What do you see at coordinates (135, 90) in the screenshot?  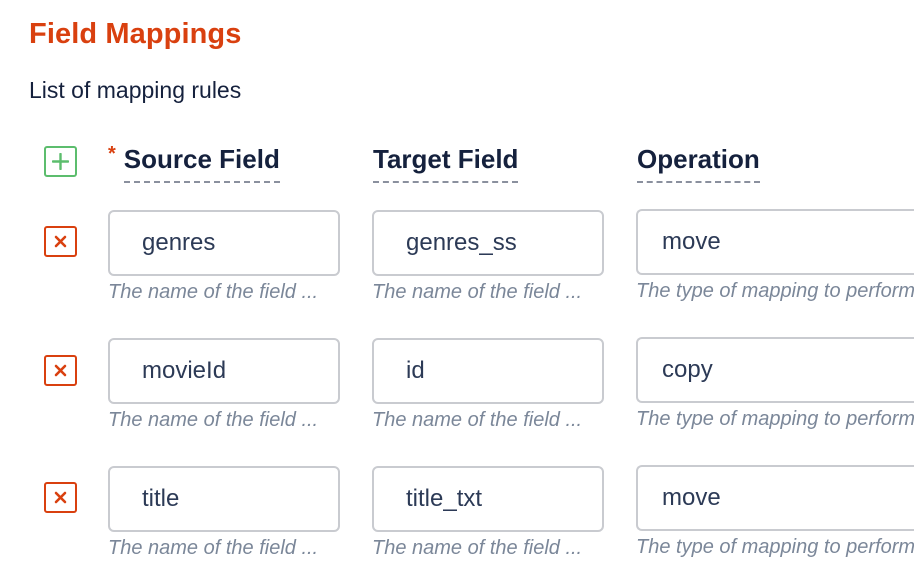 I see `section-description: List of mapping rules` at bounding box center [135, 90].